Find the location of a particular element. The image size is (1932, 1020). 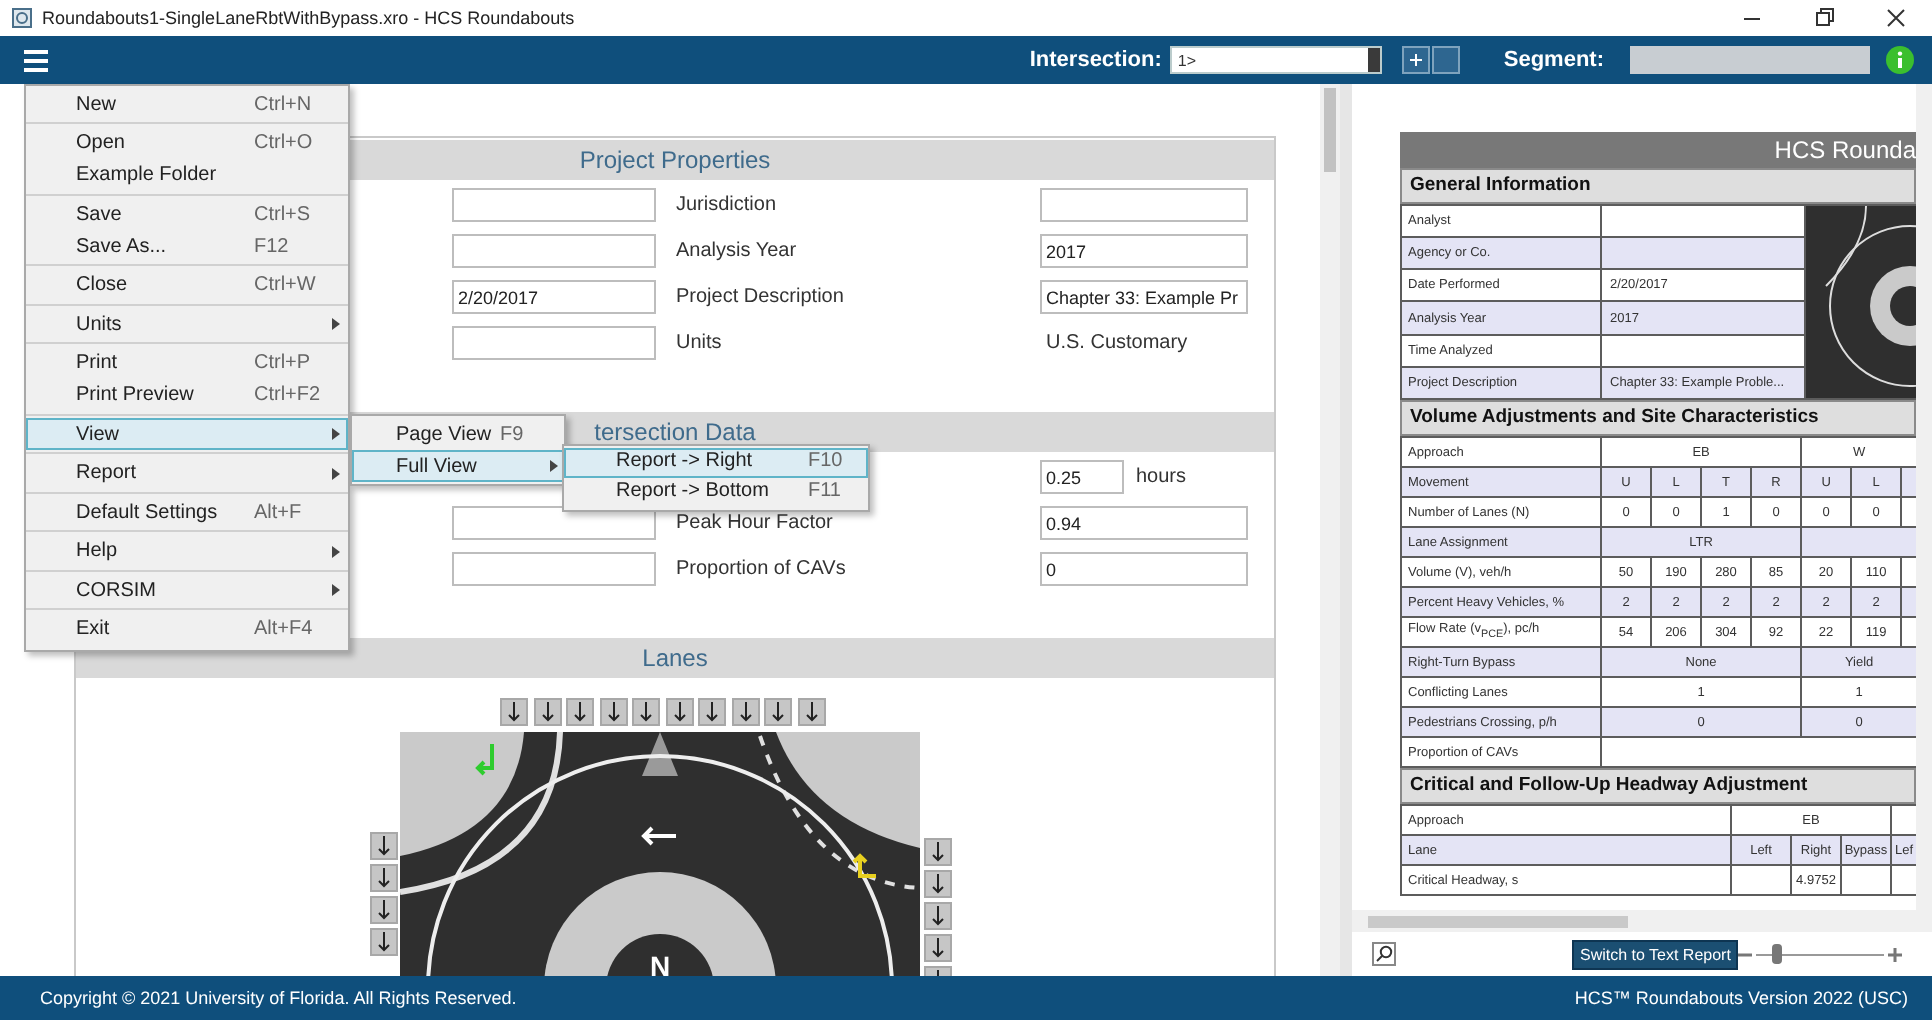

field-label: Jurisdiction is located at coordinates (726, 205).